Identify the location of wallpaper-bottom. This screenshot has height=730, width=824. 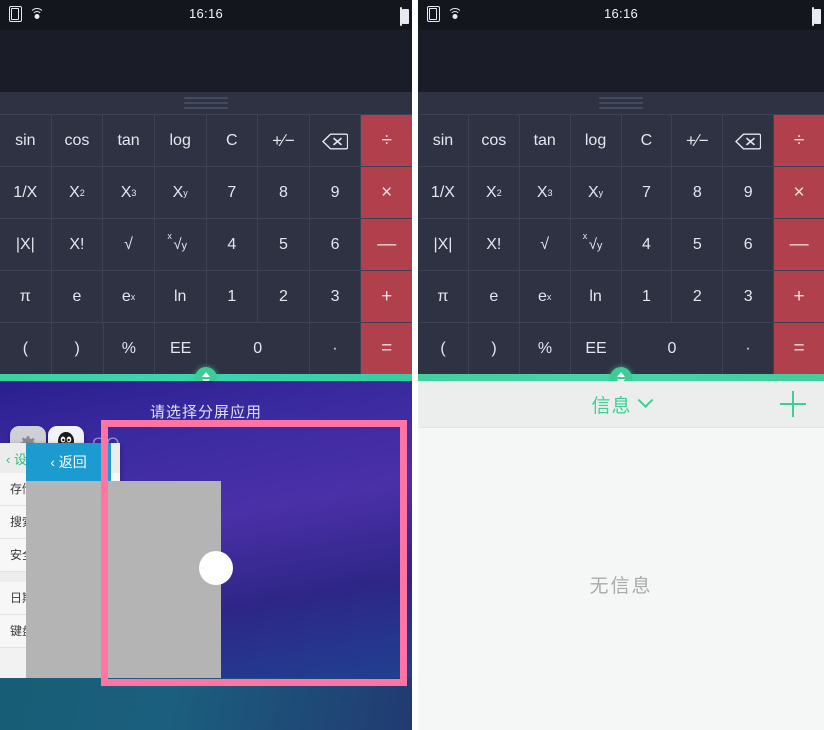
(206, 704).